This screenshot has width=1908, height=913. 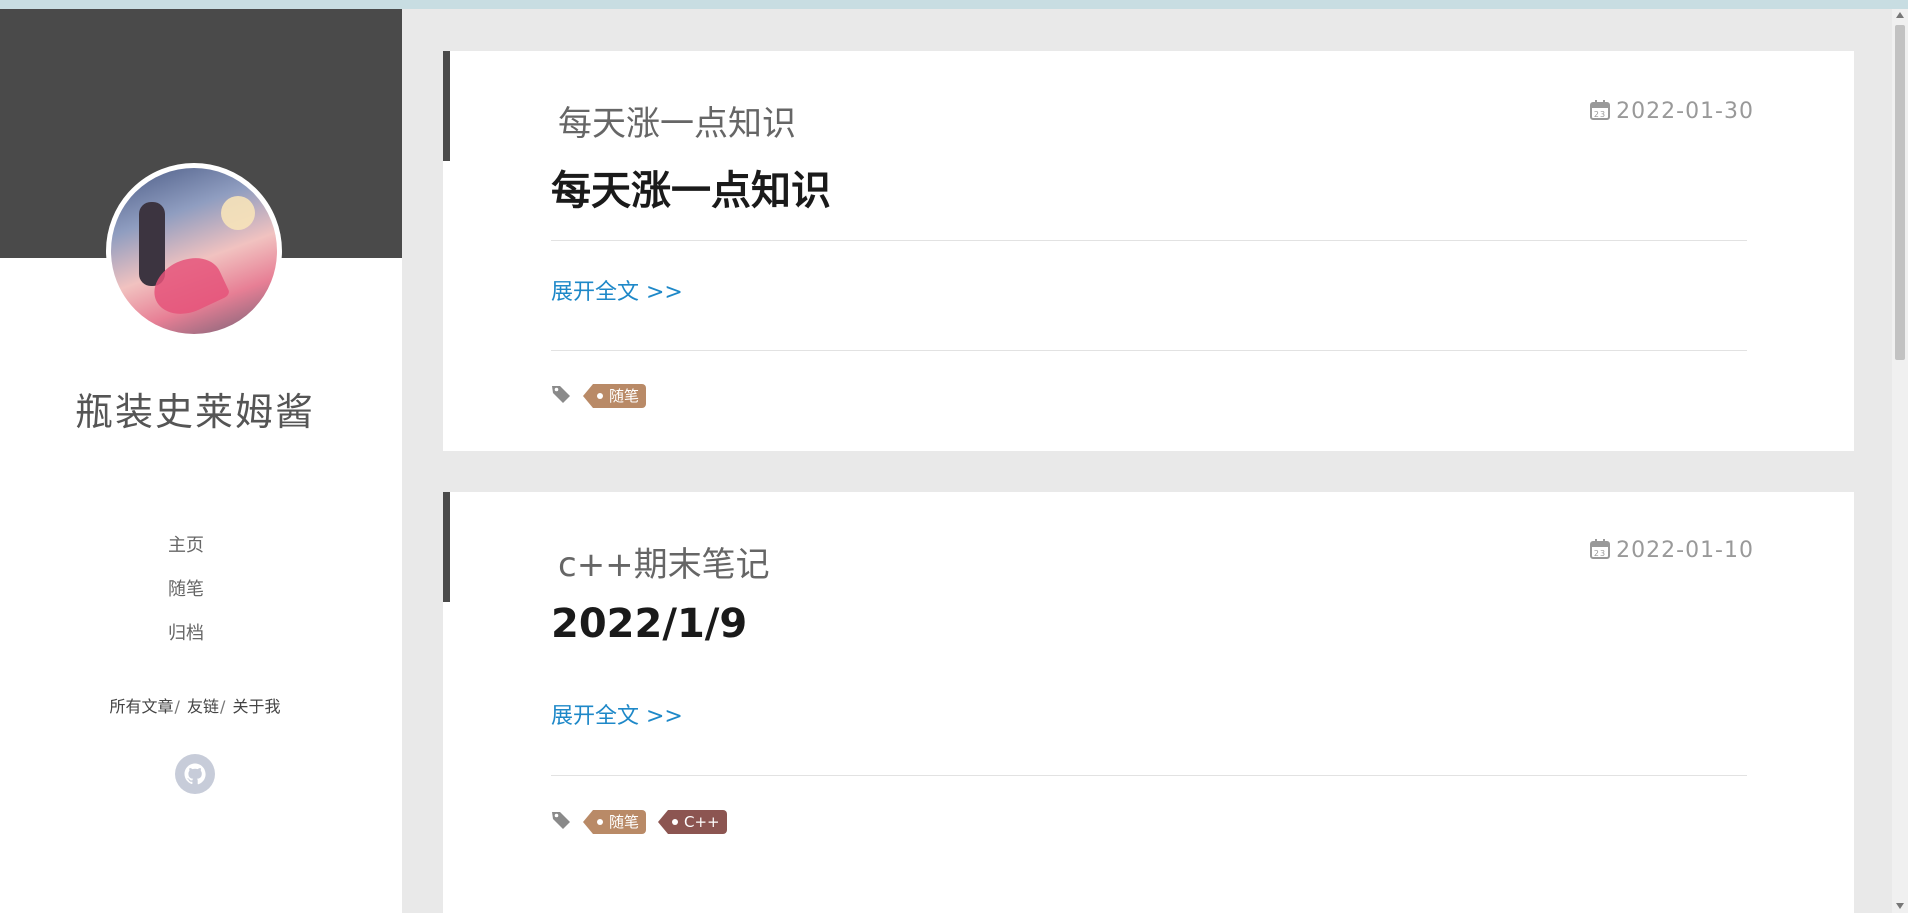 What do you see at coordinates (203, 706) in the screenshot?
I see `friend-links-link: 友链` at bounding box center [203, 706].